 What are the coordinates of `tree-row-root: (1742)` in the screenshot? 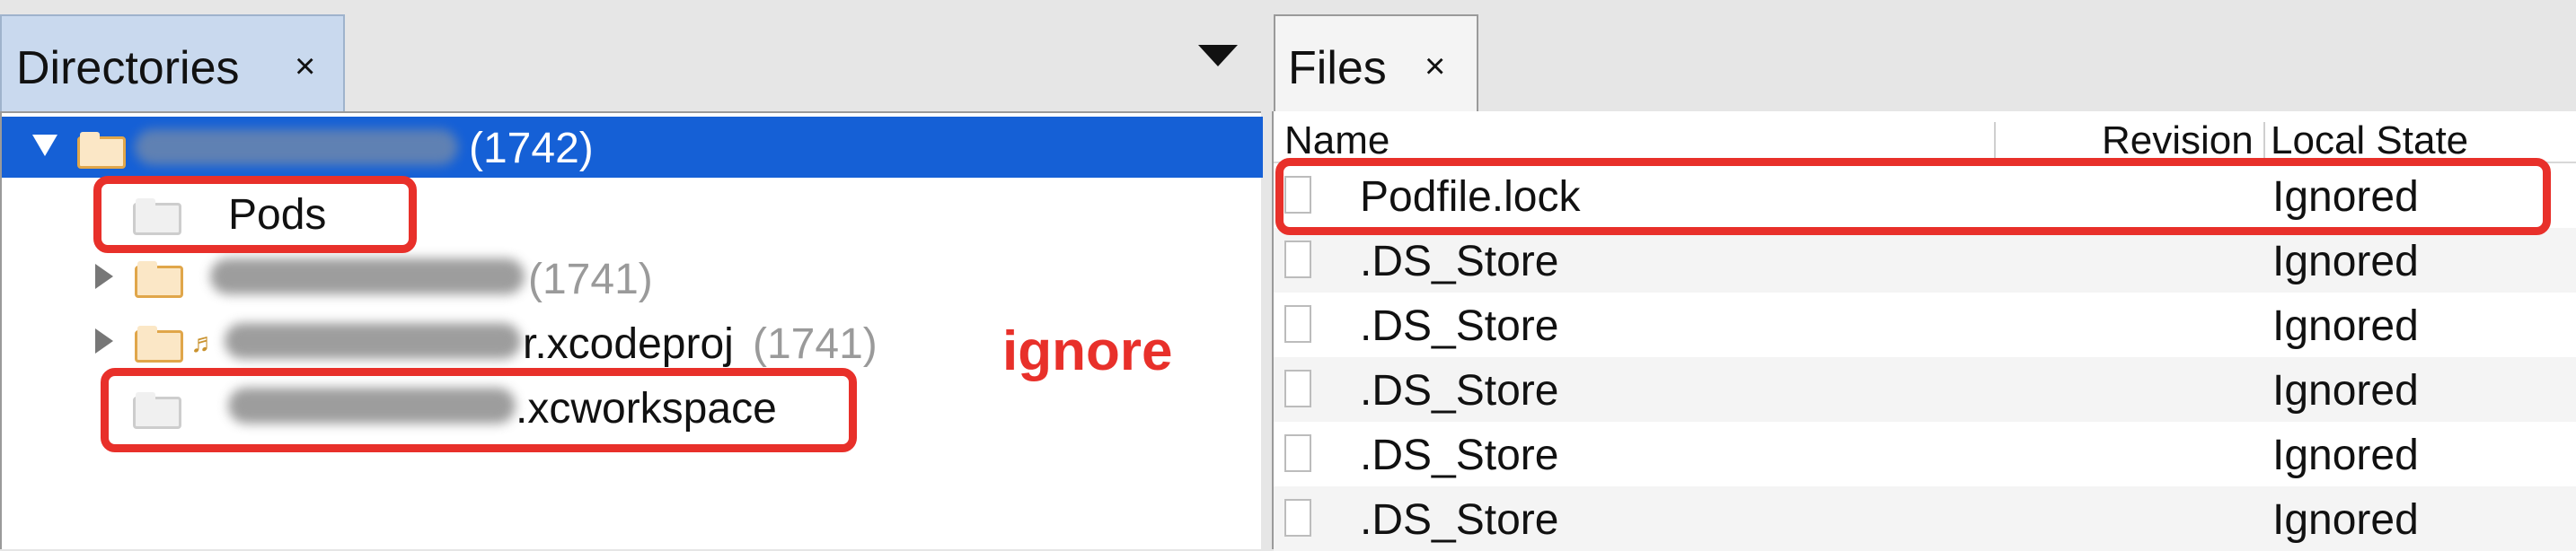 It's located at (632, 147).